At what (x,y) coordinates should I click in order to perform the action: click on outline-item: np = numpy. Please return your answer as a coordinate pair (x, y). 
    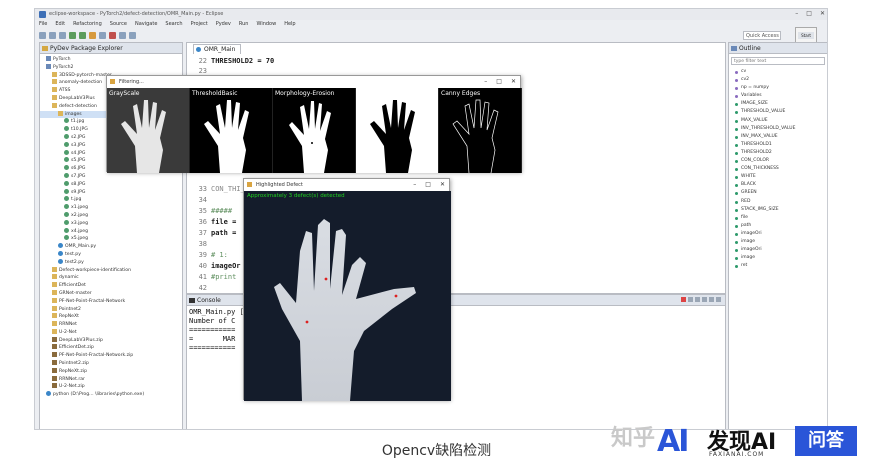
    Looking at the image, I should click on (778, 88).